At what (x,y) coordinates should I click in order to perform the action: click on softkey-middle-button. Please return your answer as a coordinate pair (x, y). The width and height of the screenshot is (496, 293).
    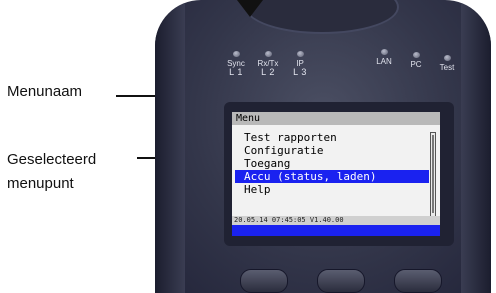
    Looking at the image, I should click on (341, 281).